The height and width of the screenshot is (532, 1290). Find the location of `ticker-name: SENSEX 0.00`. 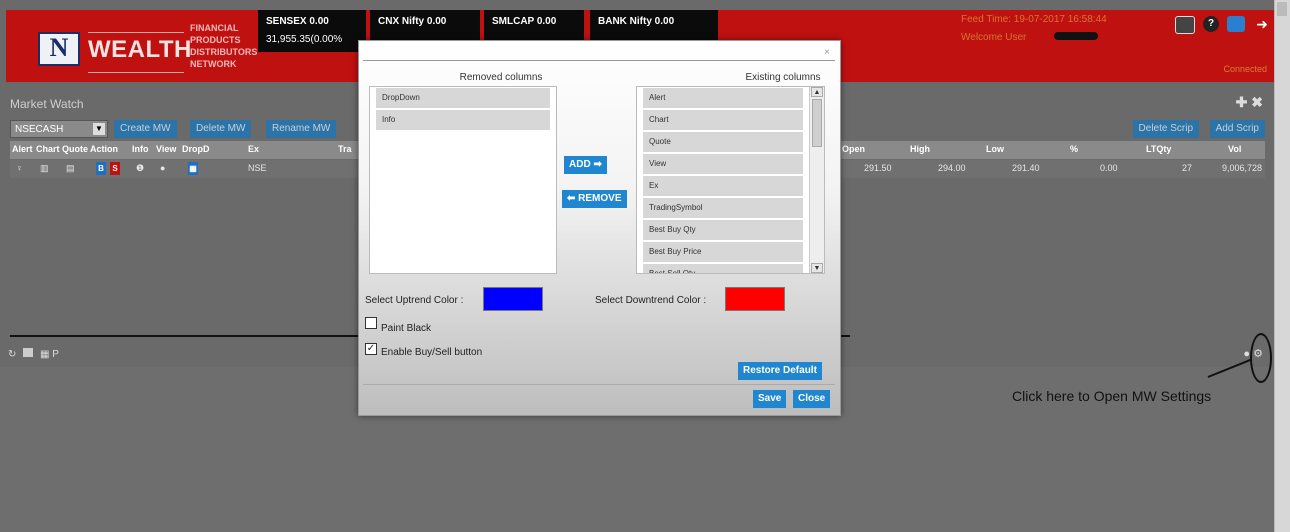

ticker-name: SENSEX 0.00 is located at coordinates (297, 21).